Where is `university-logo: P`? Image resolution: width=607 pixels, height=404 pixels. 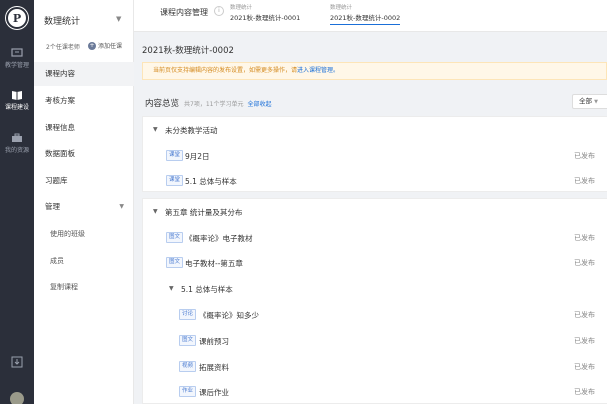 university-logo: P is located at coordinates (17, 18).